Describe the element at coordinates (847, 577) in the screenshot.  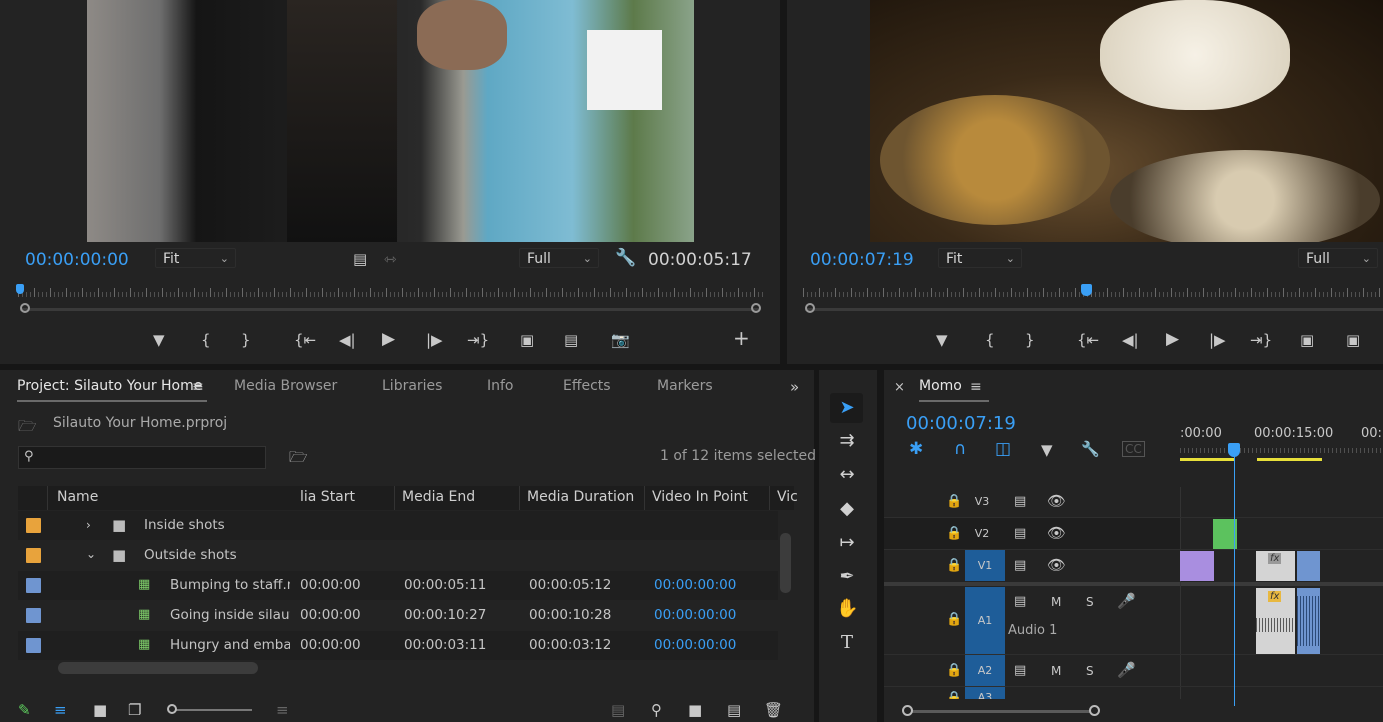
I see `pen-icon: ✒` at that location.